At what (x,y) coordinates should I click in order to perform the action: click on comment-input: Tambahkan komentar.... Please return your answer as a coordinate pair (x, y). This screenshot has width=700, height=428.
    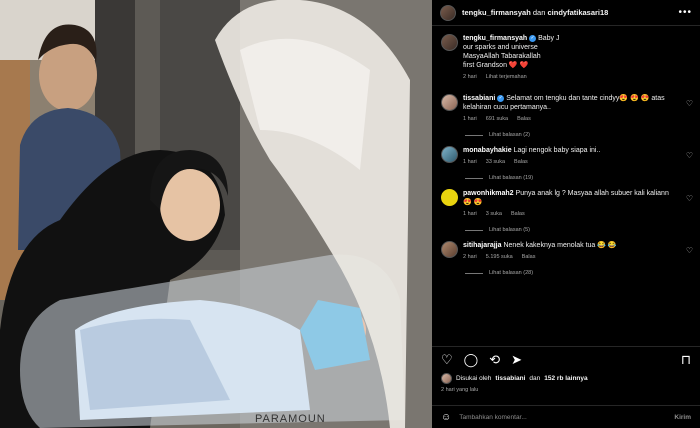
    Looking at the image, I should click on (493, 417).